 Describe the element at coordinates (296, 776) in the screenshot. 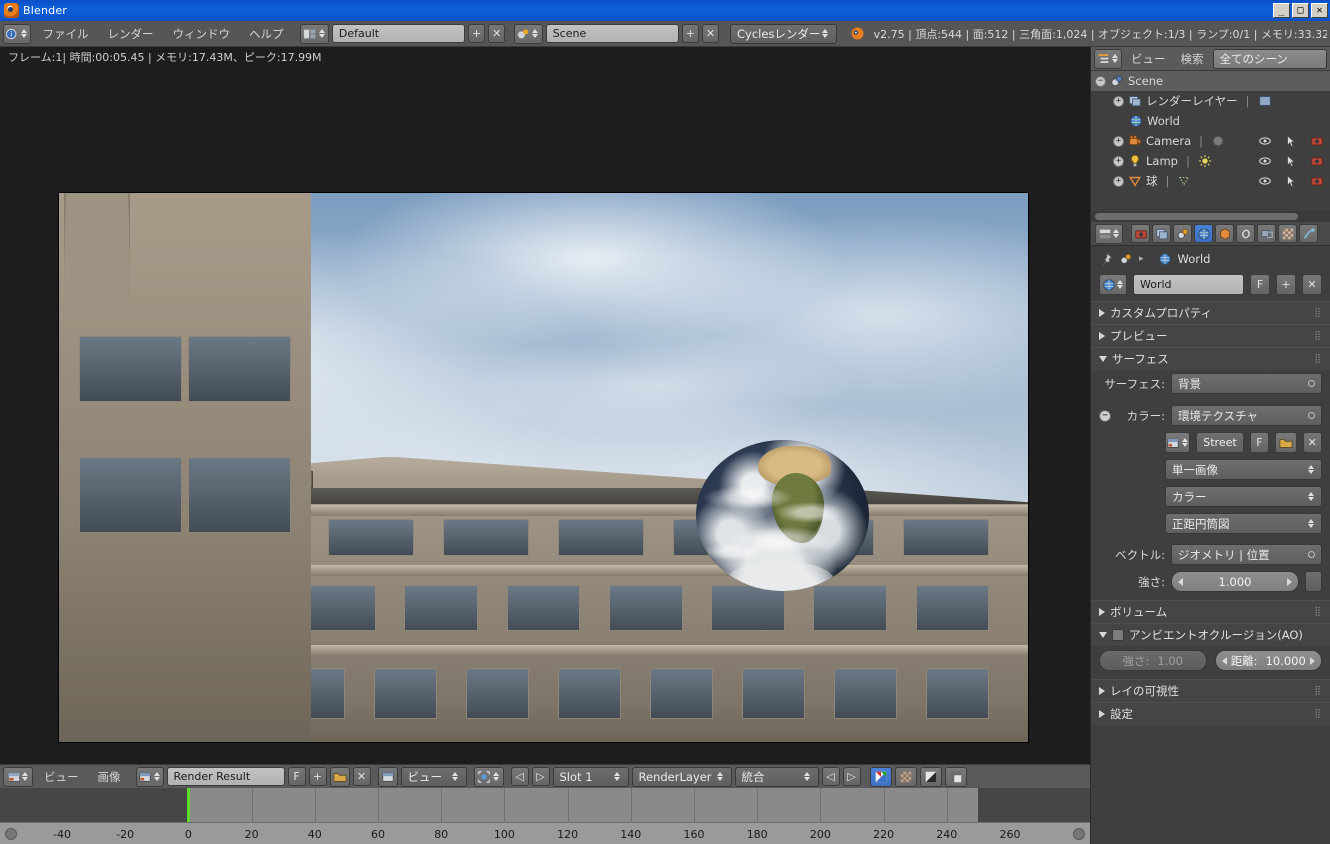

I see `image-fake-user-button: F` at that location.